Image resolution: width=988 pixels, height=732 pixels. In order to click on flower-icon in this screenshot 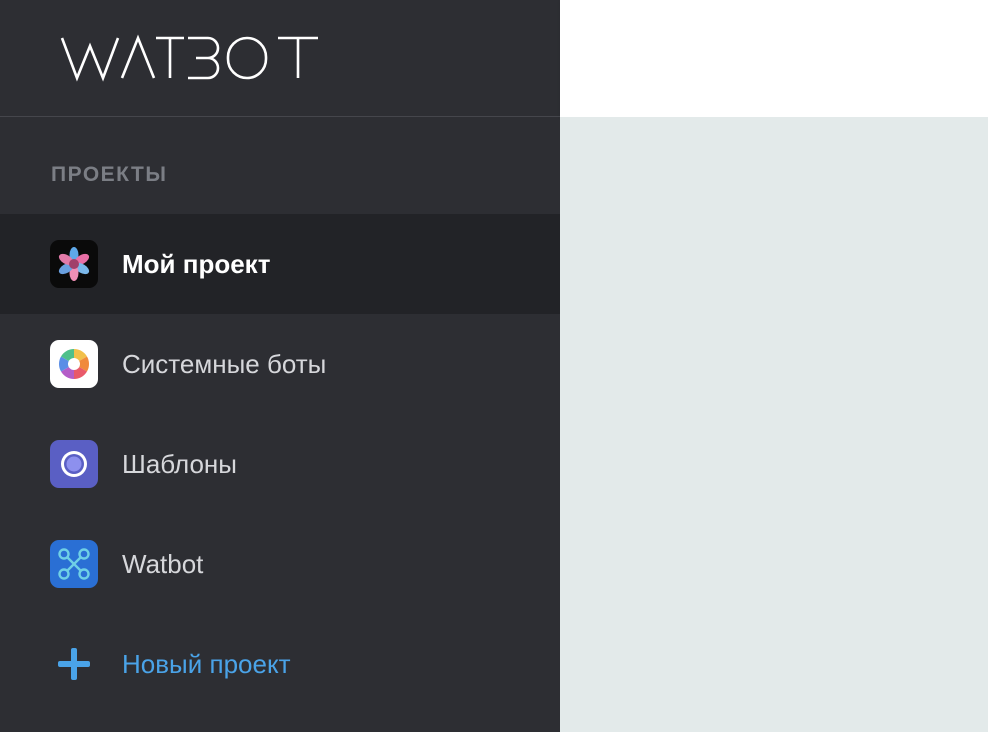, I will do `click(74, 264)`.